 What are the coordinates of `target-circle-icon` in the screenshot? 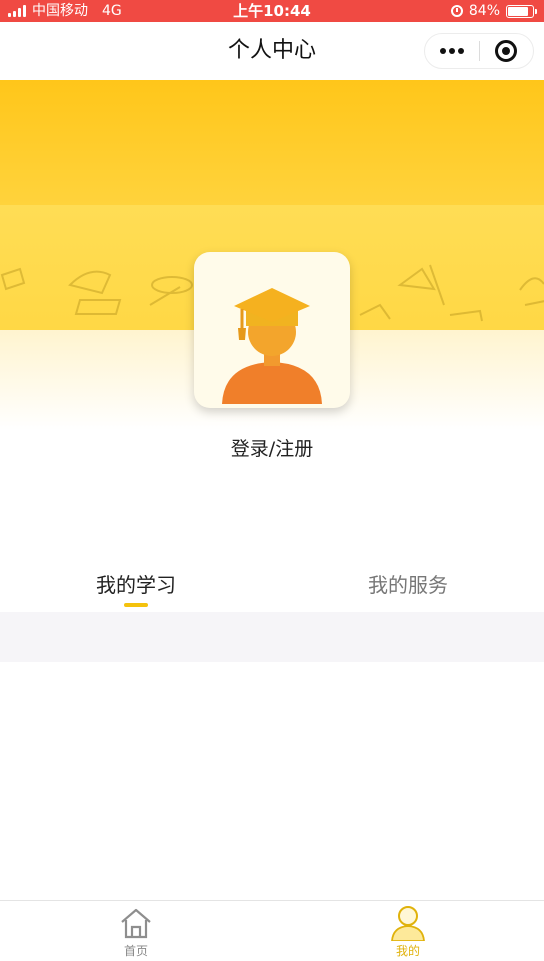 It's located at (506, 51).